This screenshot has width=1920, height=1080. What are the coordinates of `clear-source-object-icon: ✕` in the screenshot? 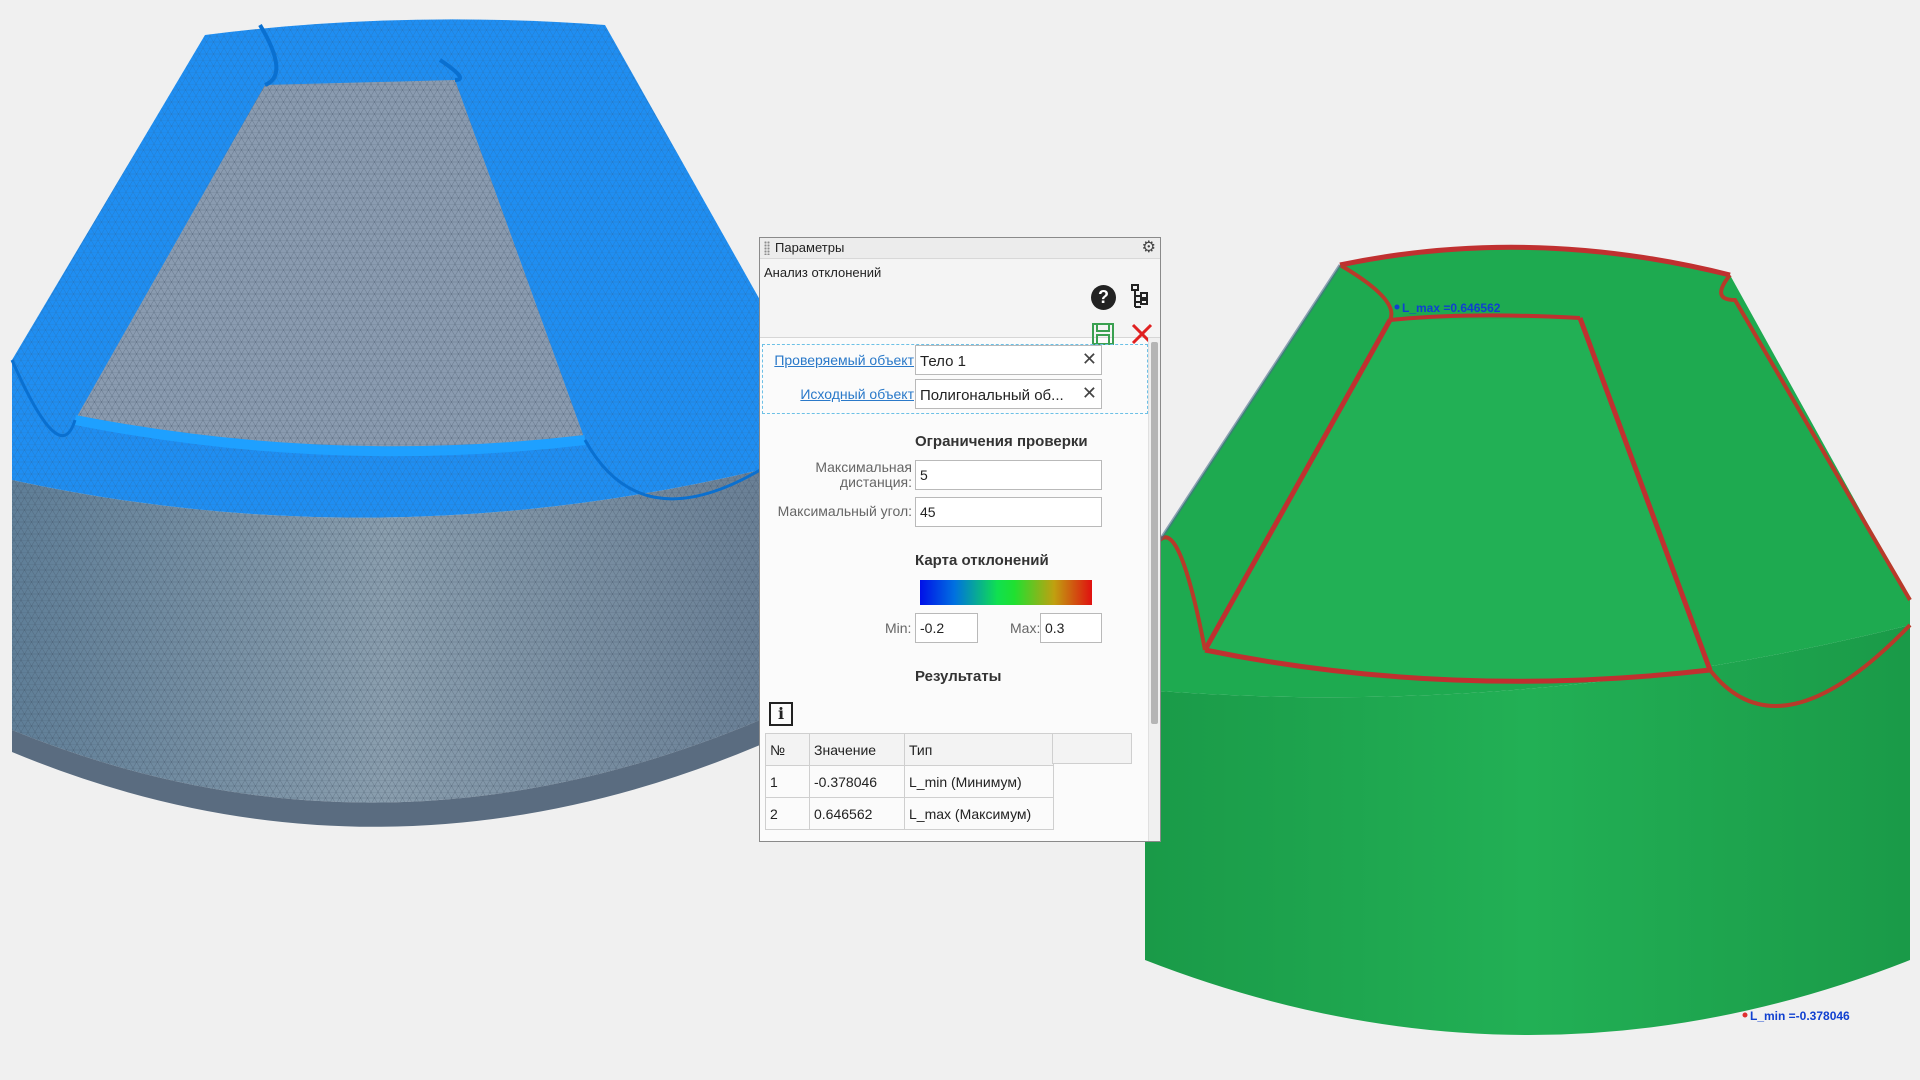 It's located at (1089, 393).